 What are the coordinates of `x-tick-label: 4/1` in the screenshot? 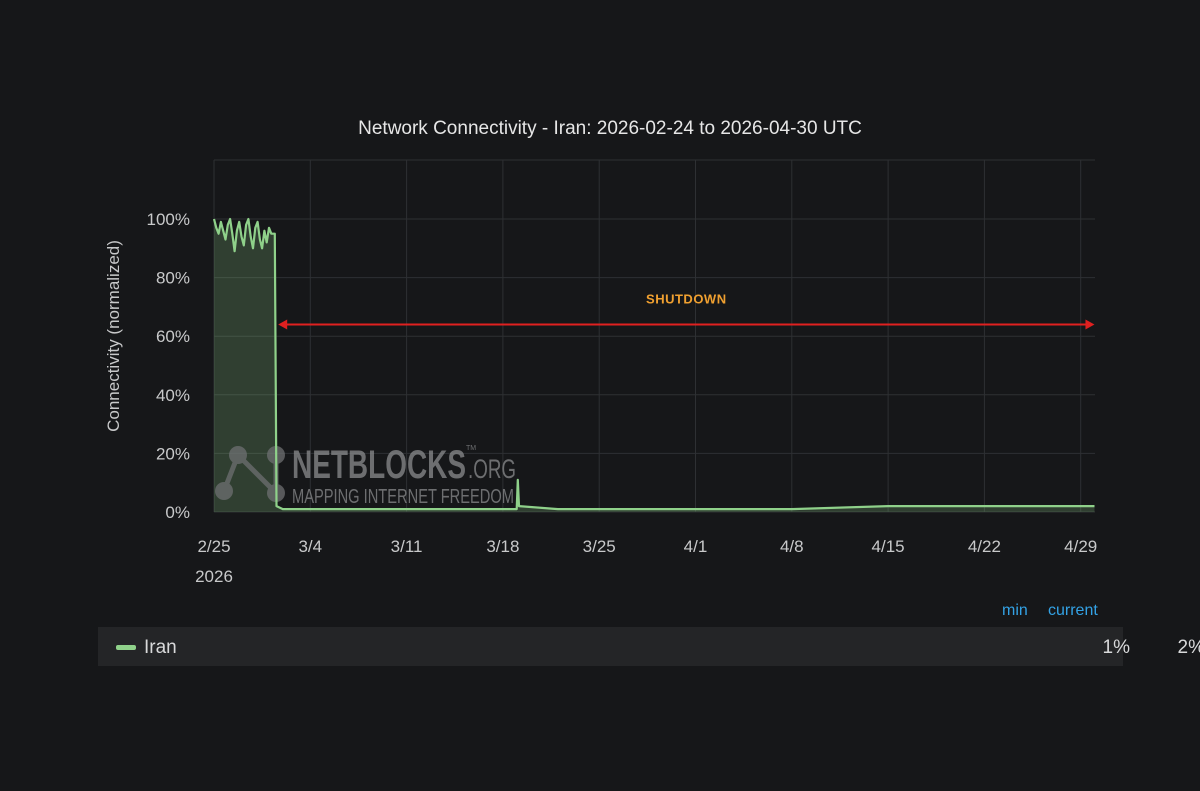 It's located at (696, 546).